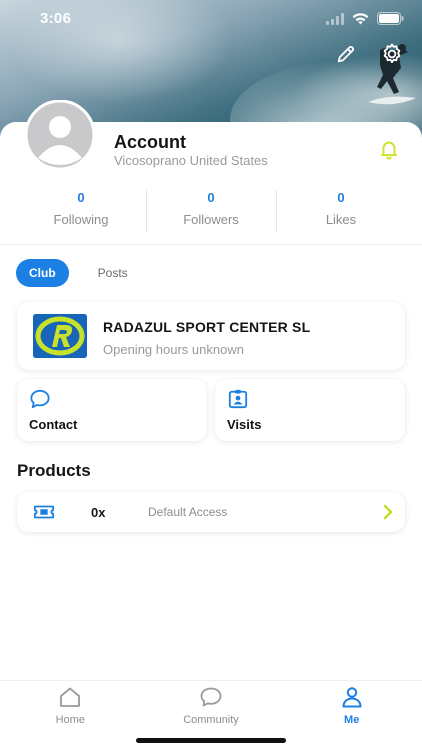 The height and width of the screenshot is (750, 422). Describe the element at coordinates (388, 512) in the screenshot. I see `chevron-right-icon` at that location.